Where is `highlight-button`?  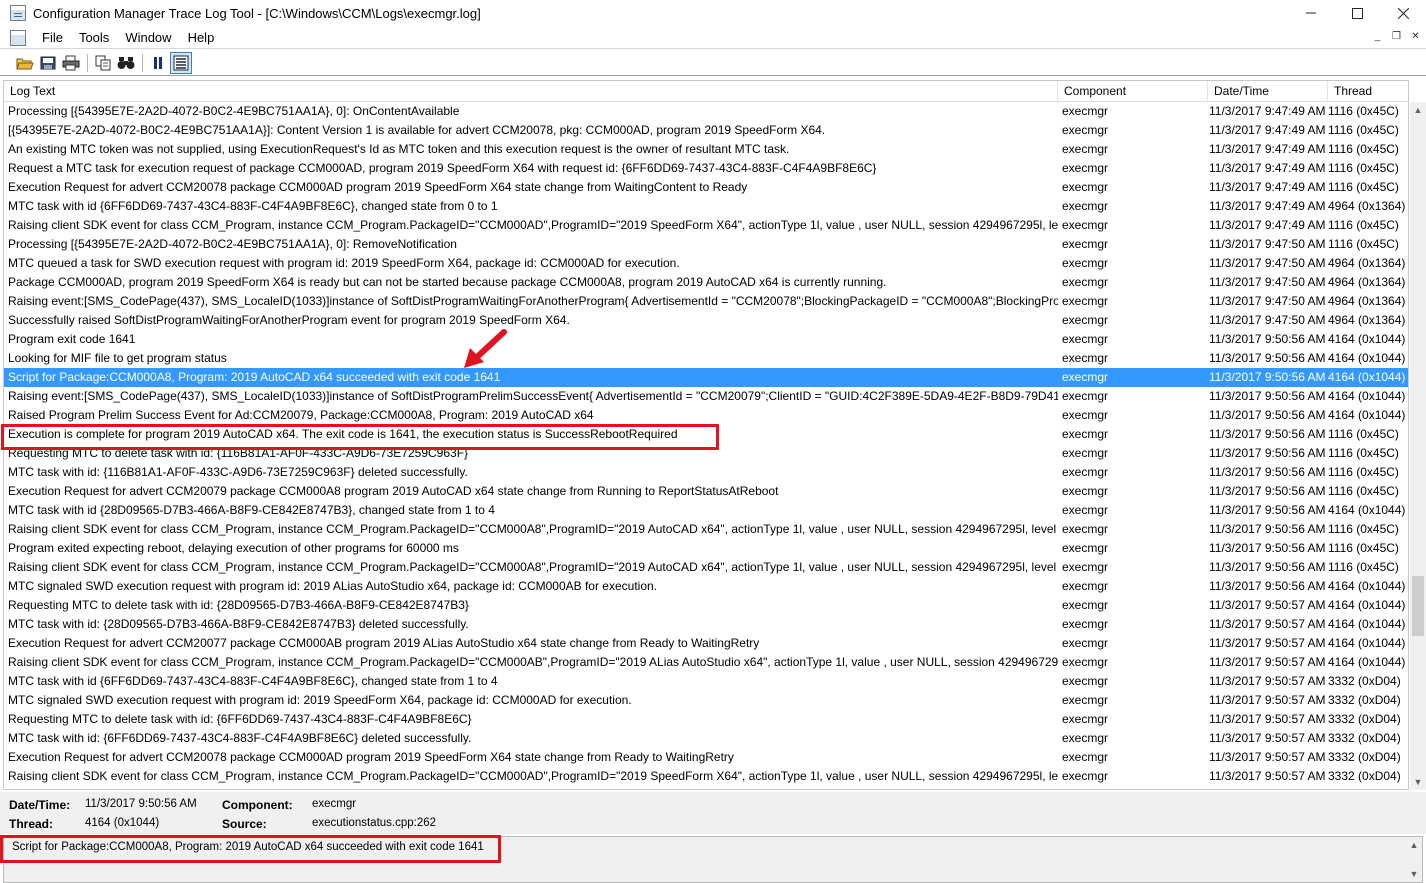 highlight-button is located at coordinates (181, 62).